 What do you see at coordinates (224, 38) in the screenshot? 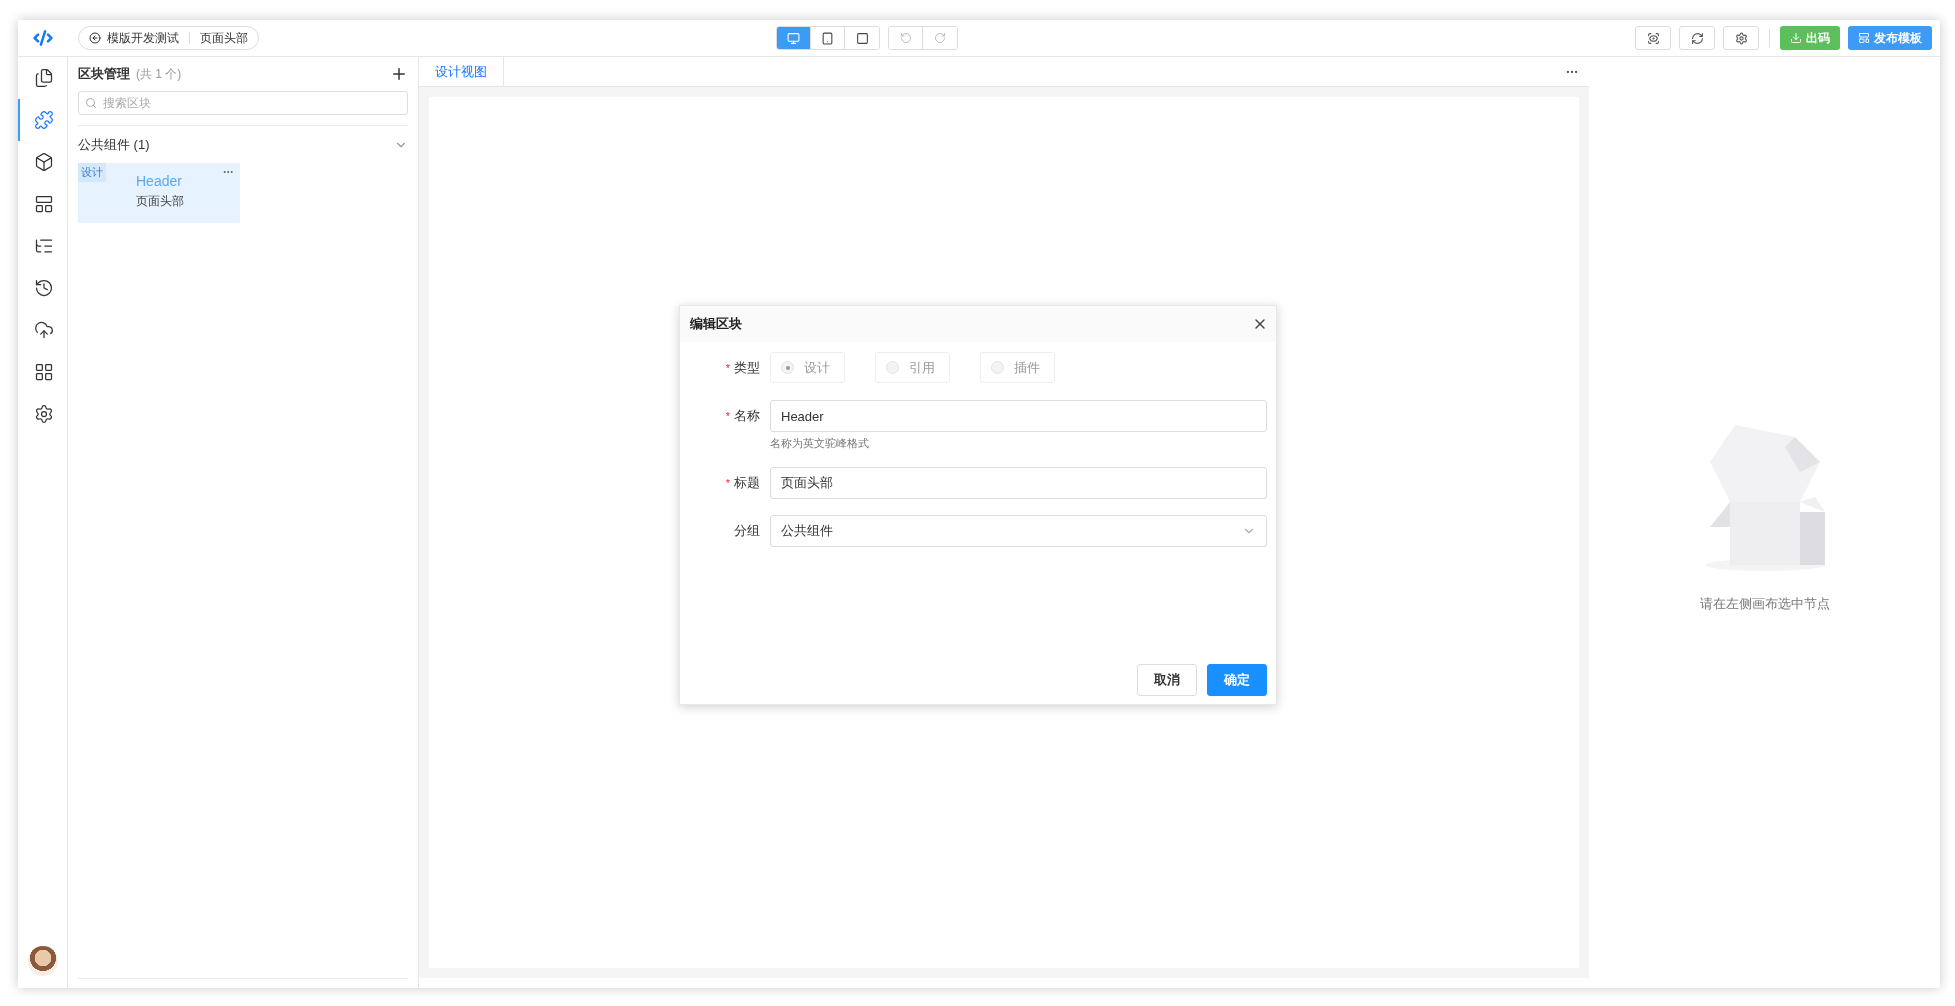
I see `breadcrumb-item: 页面头部` at bounding box center [224, 38].